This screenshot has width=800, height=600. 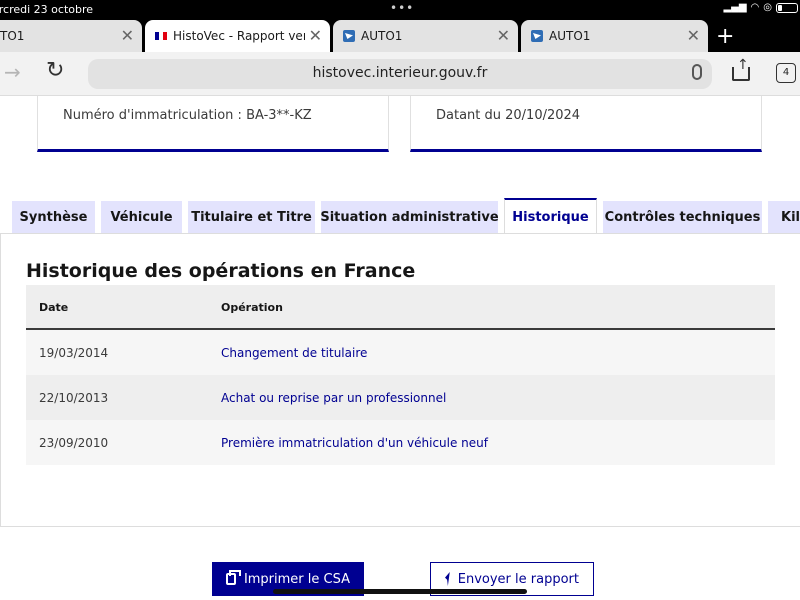 I want to click on browser-tab-histovec: HistoVec - Rapport vendeur ✕, so click(x=237, y=36).